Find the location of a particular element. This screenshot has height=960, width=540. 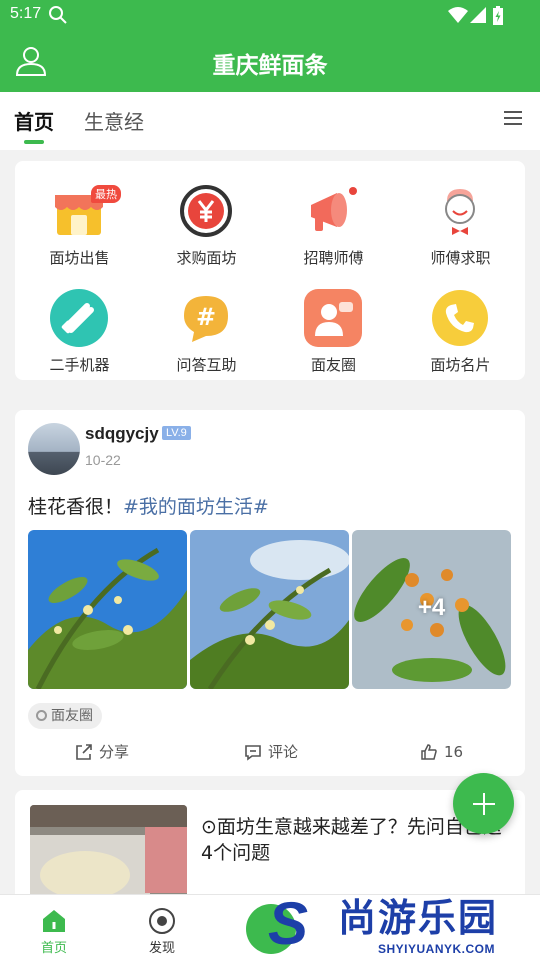

nav-discover: 发现 is located at coordinates (162, 927).